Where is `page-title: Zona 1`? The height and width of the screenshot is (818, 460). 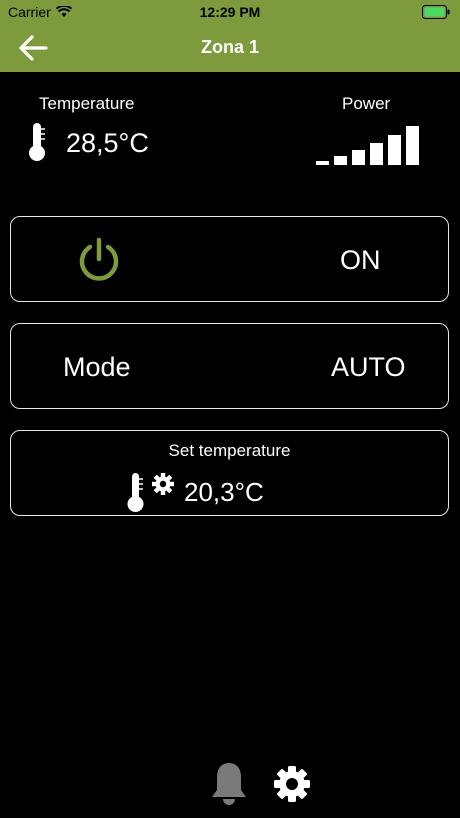 page-title: Zona 1 is located at coordinates (229, 47).